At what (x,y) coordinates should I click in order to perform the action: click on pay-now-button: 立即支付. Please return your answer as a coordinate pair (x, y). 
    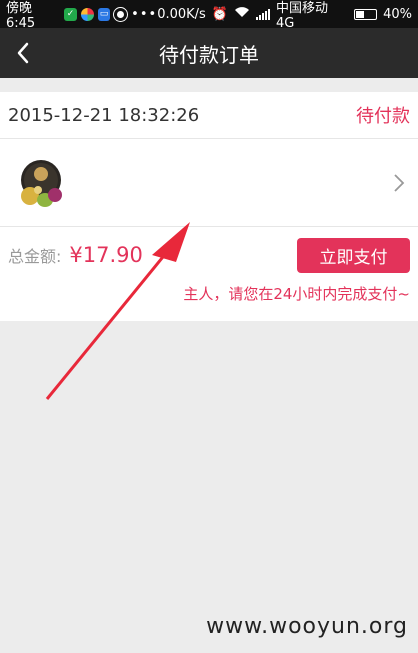
    Looking at the image, I should click on (353, 255).